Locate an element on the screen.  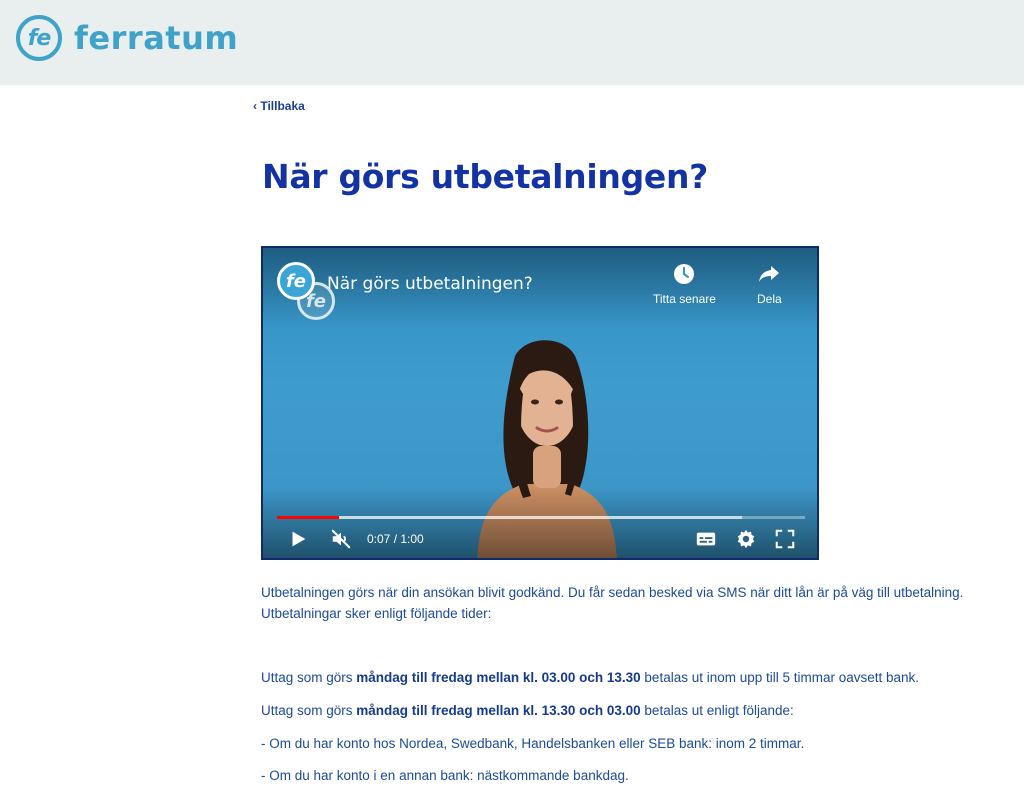
fullscreen-button is located at coordinates (785, 539).